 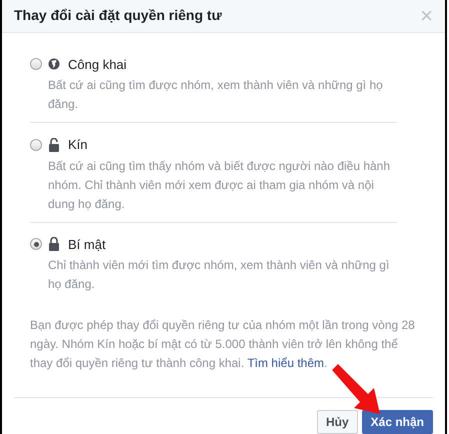 I want to click on unlocked-padlock-icon, so click(x=54, y=145).